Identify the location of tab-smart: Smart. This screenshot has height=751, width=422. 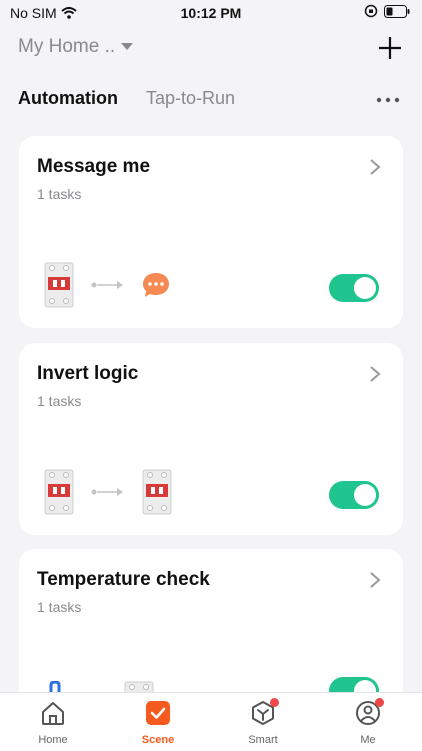
(263, 722).